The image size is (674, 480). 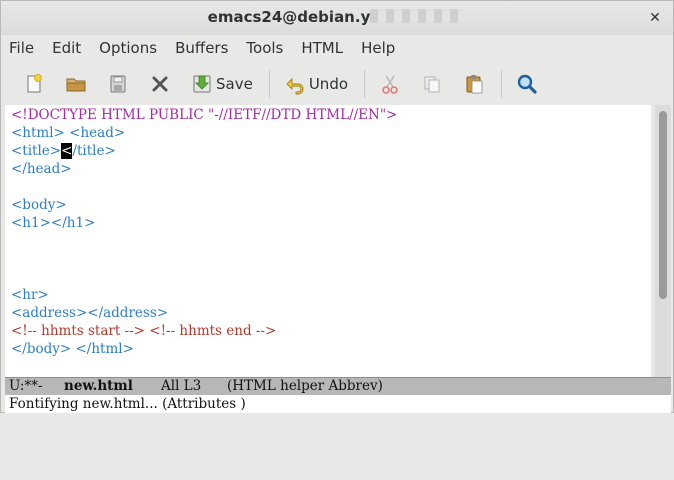 I want to click on modeline-major-mode: (HTML helper Abbrev), so click(x=305, y=386).